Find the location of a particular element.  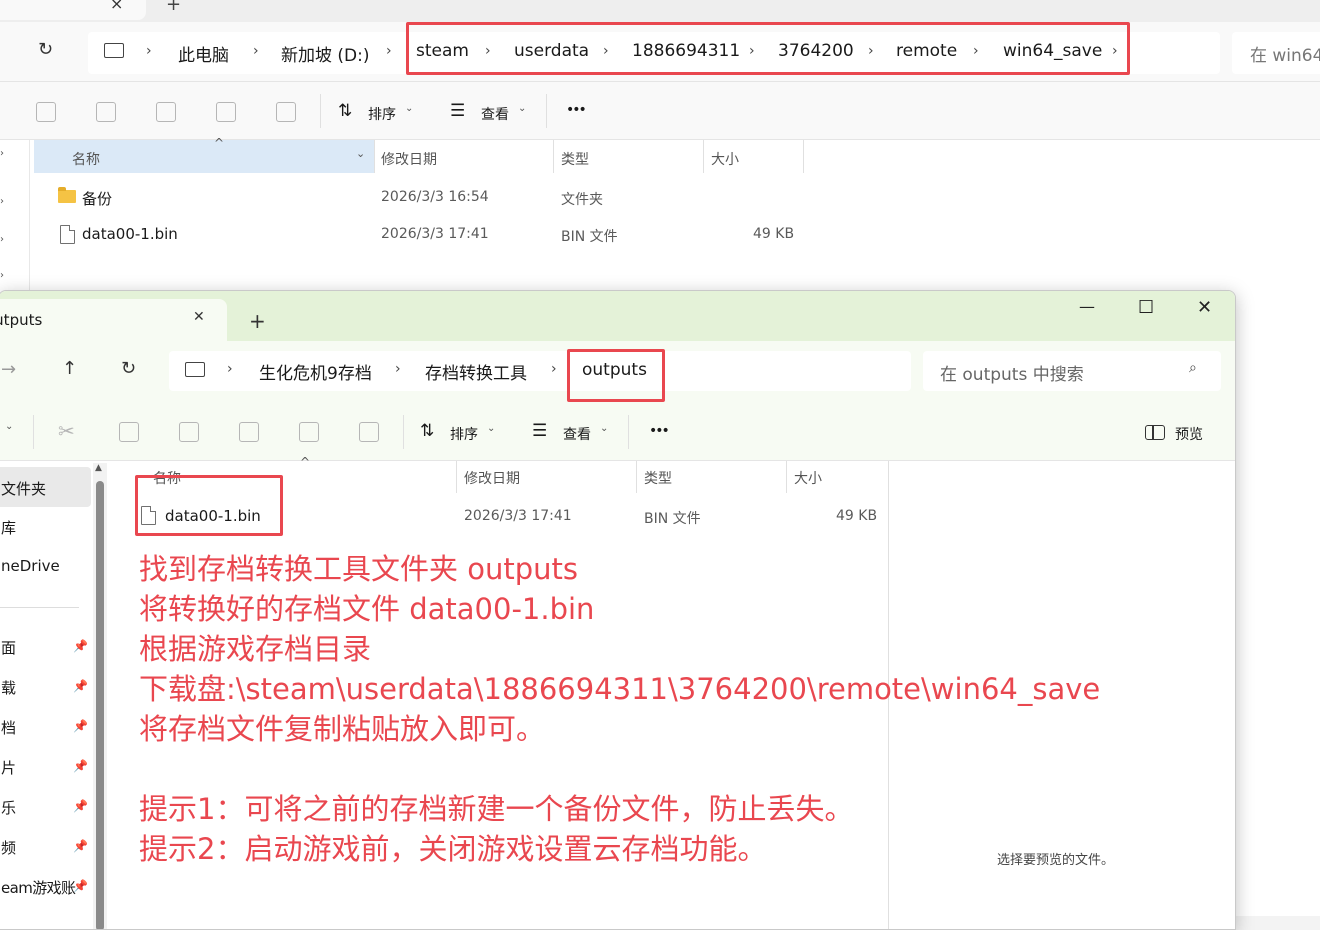

scrollbar-thumb is located at coordinates (100, 705).